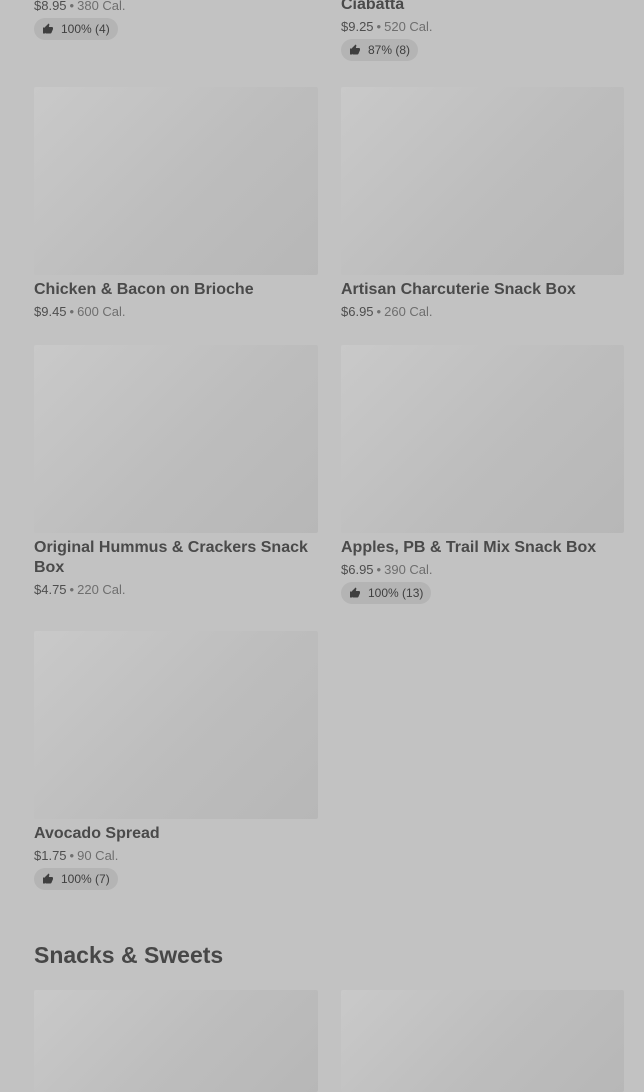 This screenshot has height=1092, width=644. I want to click on menu-item-card: $8.95 • 380 Cal. 100% (4), so click(176, 20).